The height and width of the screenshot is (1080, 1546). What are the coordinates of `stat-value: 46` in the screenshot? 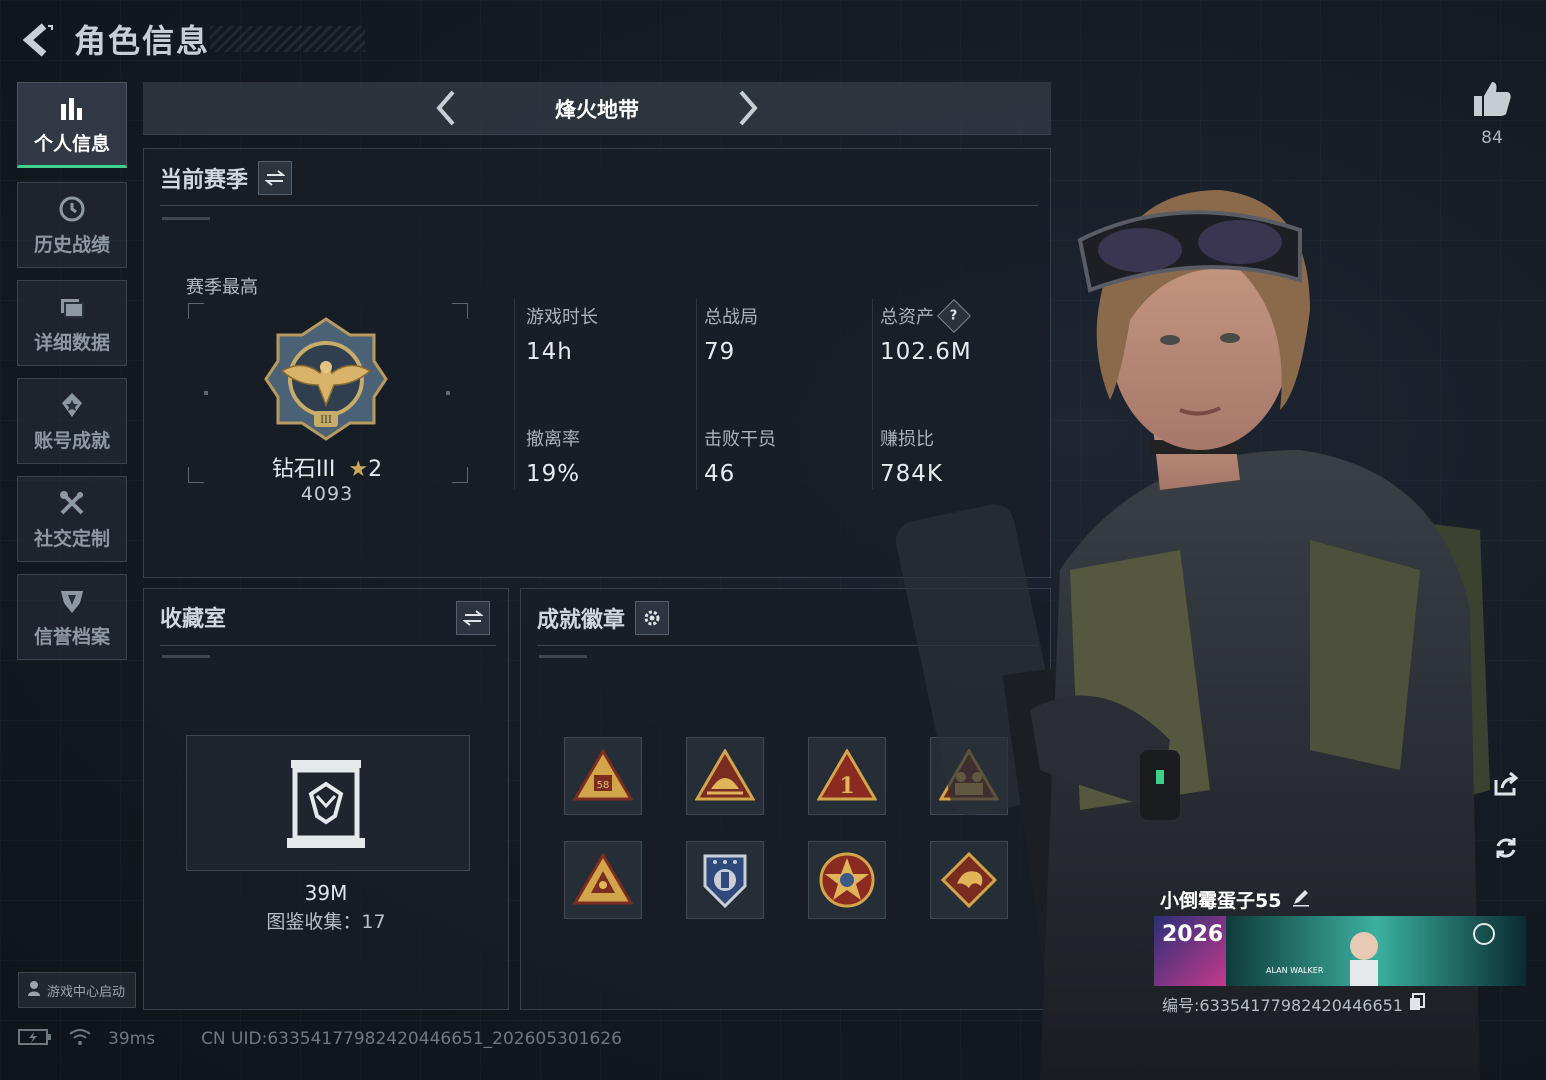 It's located at (720, 474).